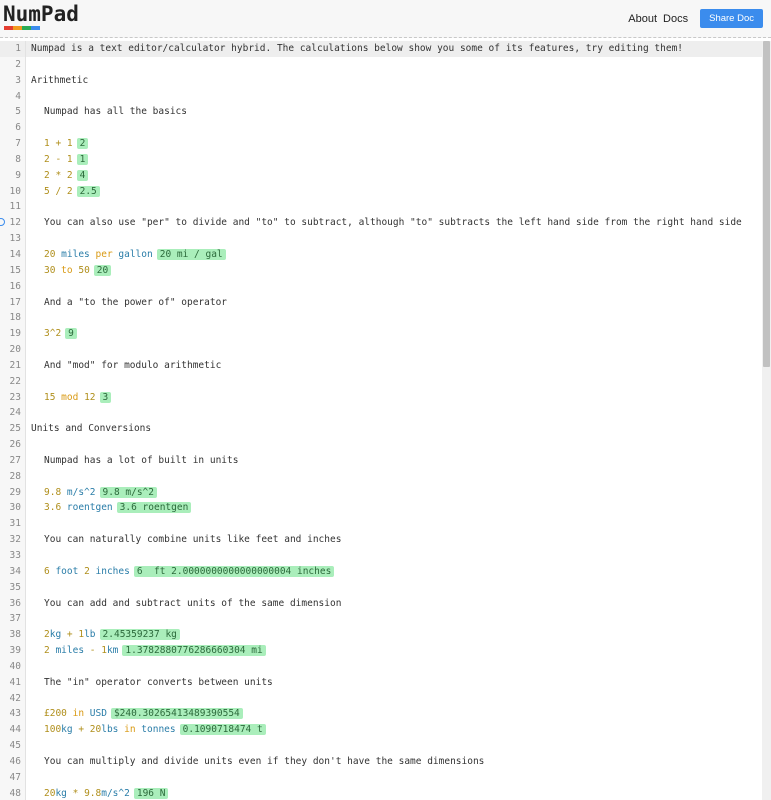 Image resolution: width=771 pixels, height=800 pixels. What do you see at coordinates (381, 286) in the screenshot?
I see `editor-line: 16` at bounding box center [381, 286].